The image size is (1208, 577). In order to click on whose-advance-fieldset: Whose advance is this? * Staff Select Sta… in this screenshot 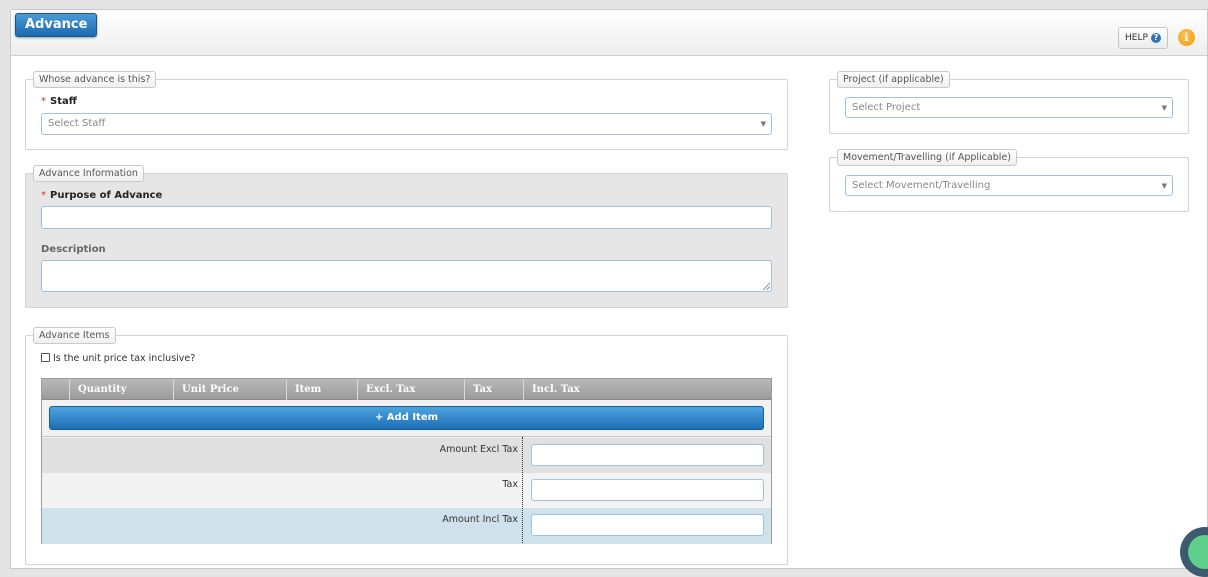, I will do `click(406, 110)`.